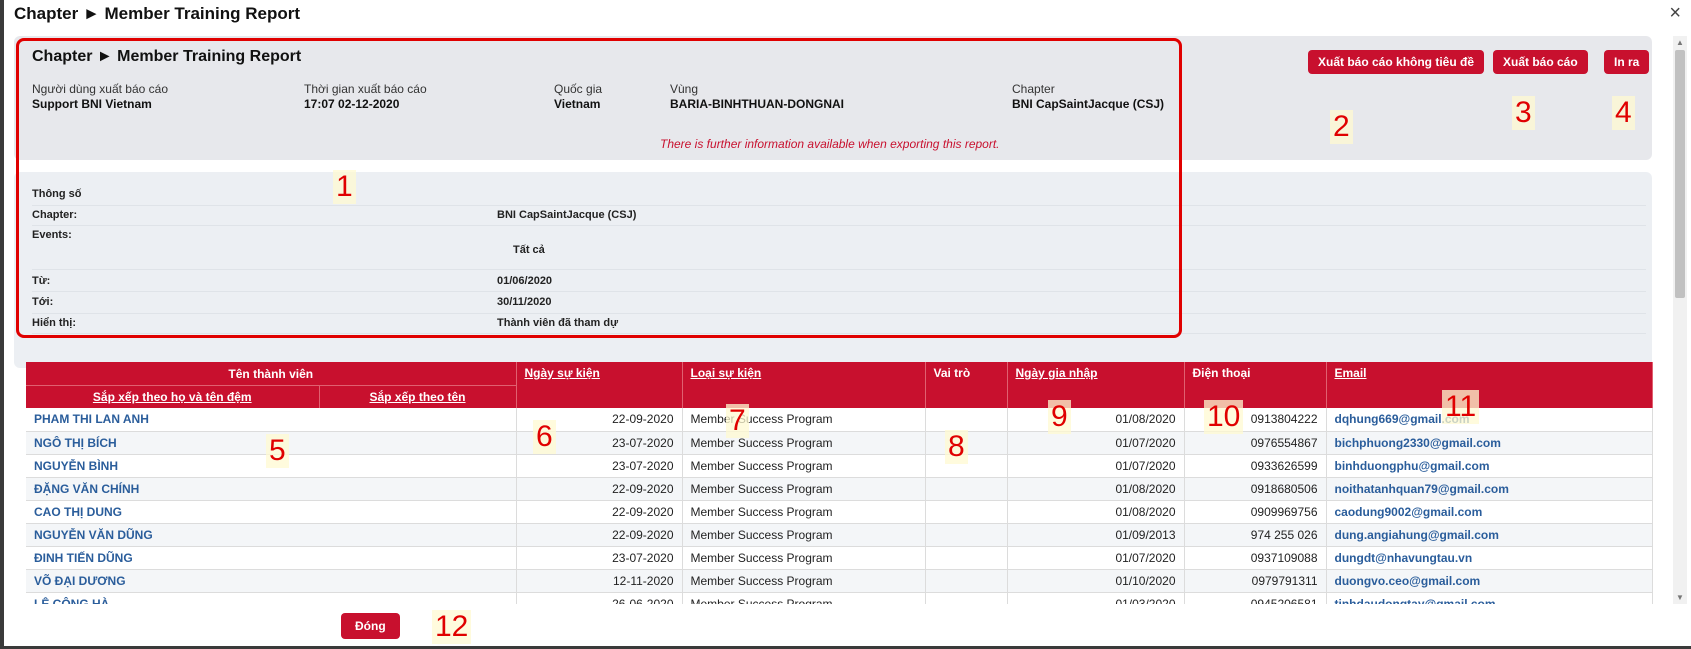 This screenshot has height=649, width=1691. Describe the element at coordinates (599, 598) in the screenshot. I see `event-date-cell: 26-06-2020` at that location.